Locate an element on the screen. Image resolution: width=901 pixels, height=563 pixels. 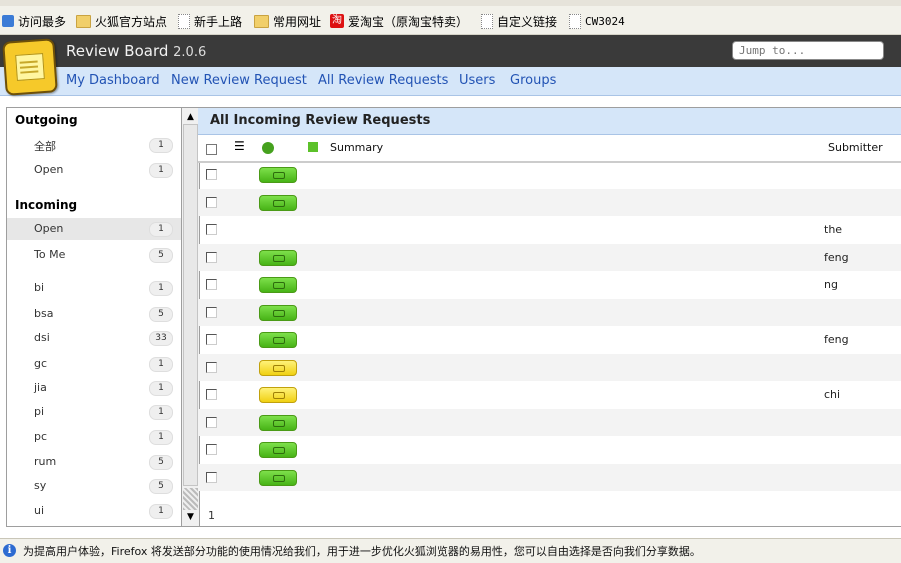
select-column-checkbox is located at coordinates (211, 149).